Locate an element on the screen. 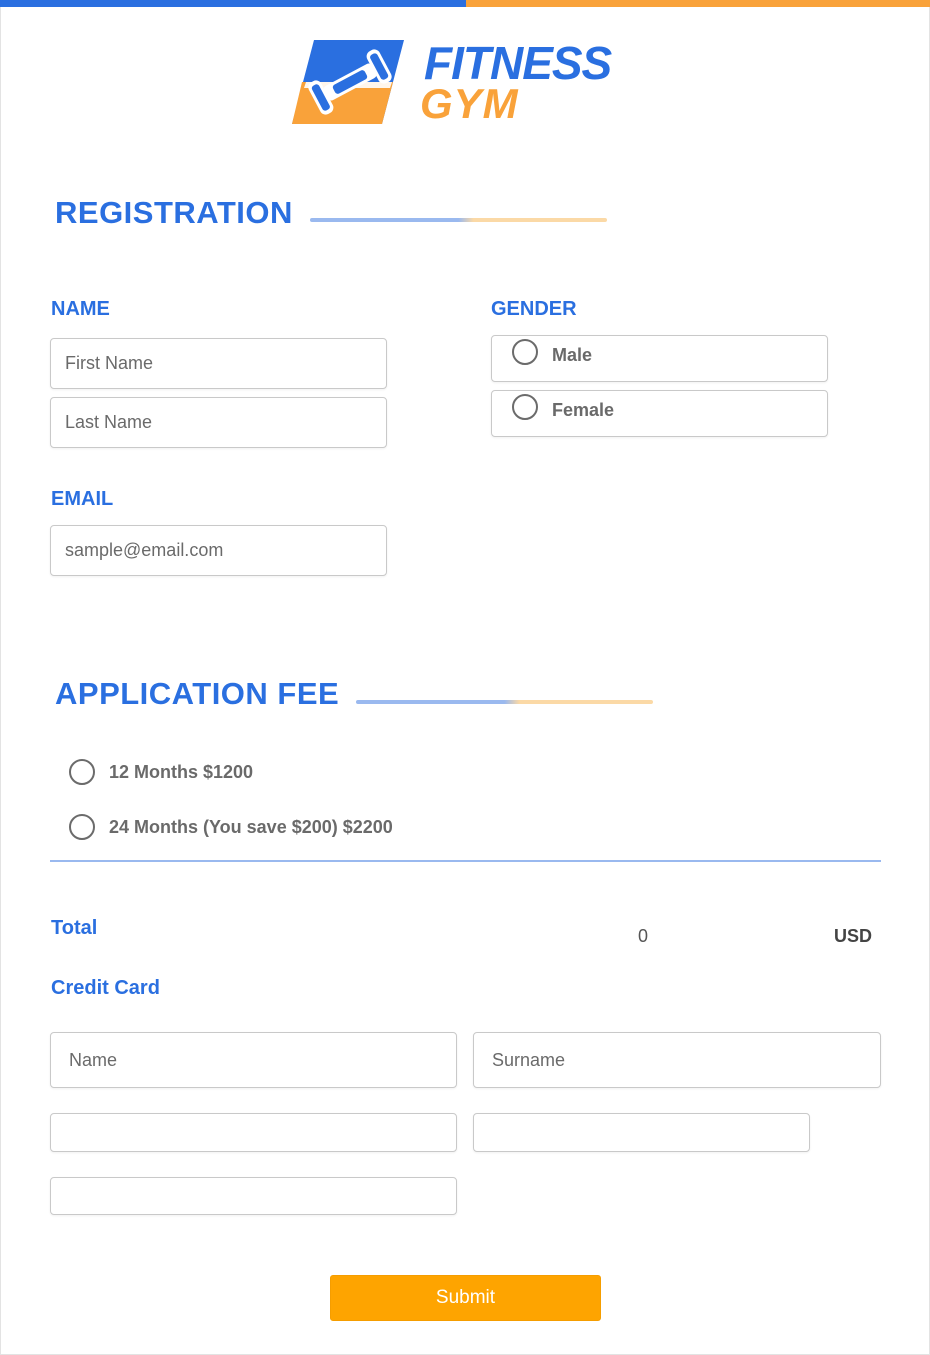  email-label: EMAIL is located at coordinates (82, 499).